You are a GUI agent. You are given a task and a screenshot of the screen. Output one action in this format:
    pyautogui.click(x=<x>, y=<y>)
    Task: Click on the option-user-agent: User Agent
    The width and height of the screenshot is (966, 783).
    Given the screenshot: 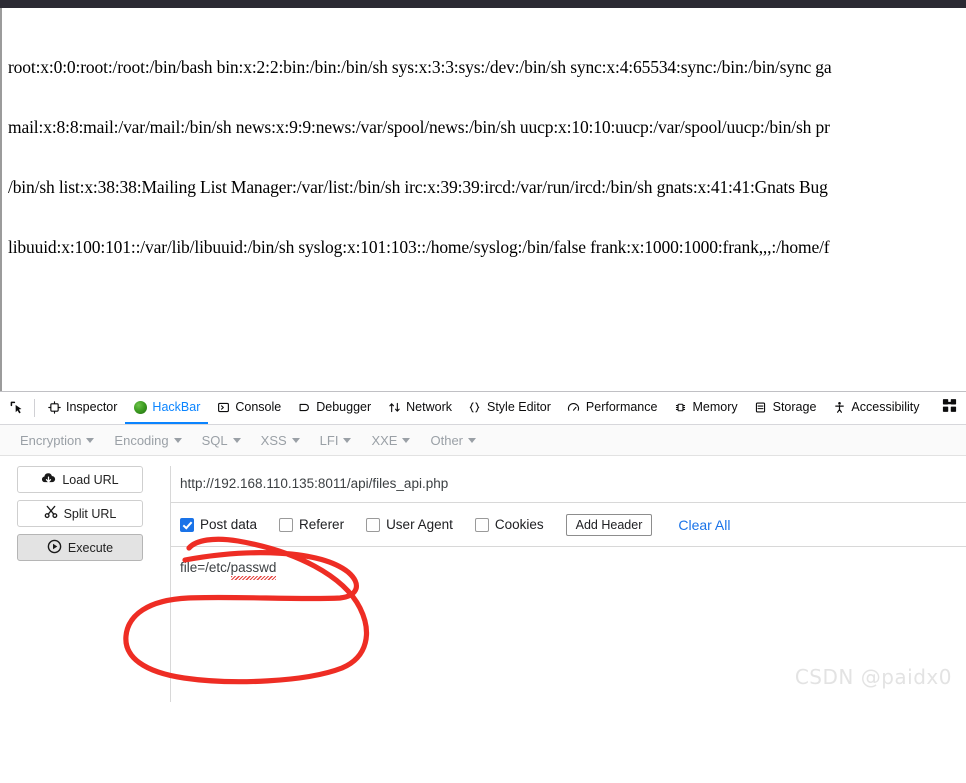 What is the action you would take?
    pyautogui.click(x=409, y=524)
    